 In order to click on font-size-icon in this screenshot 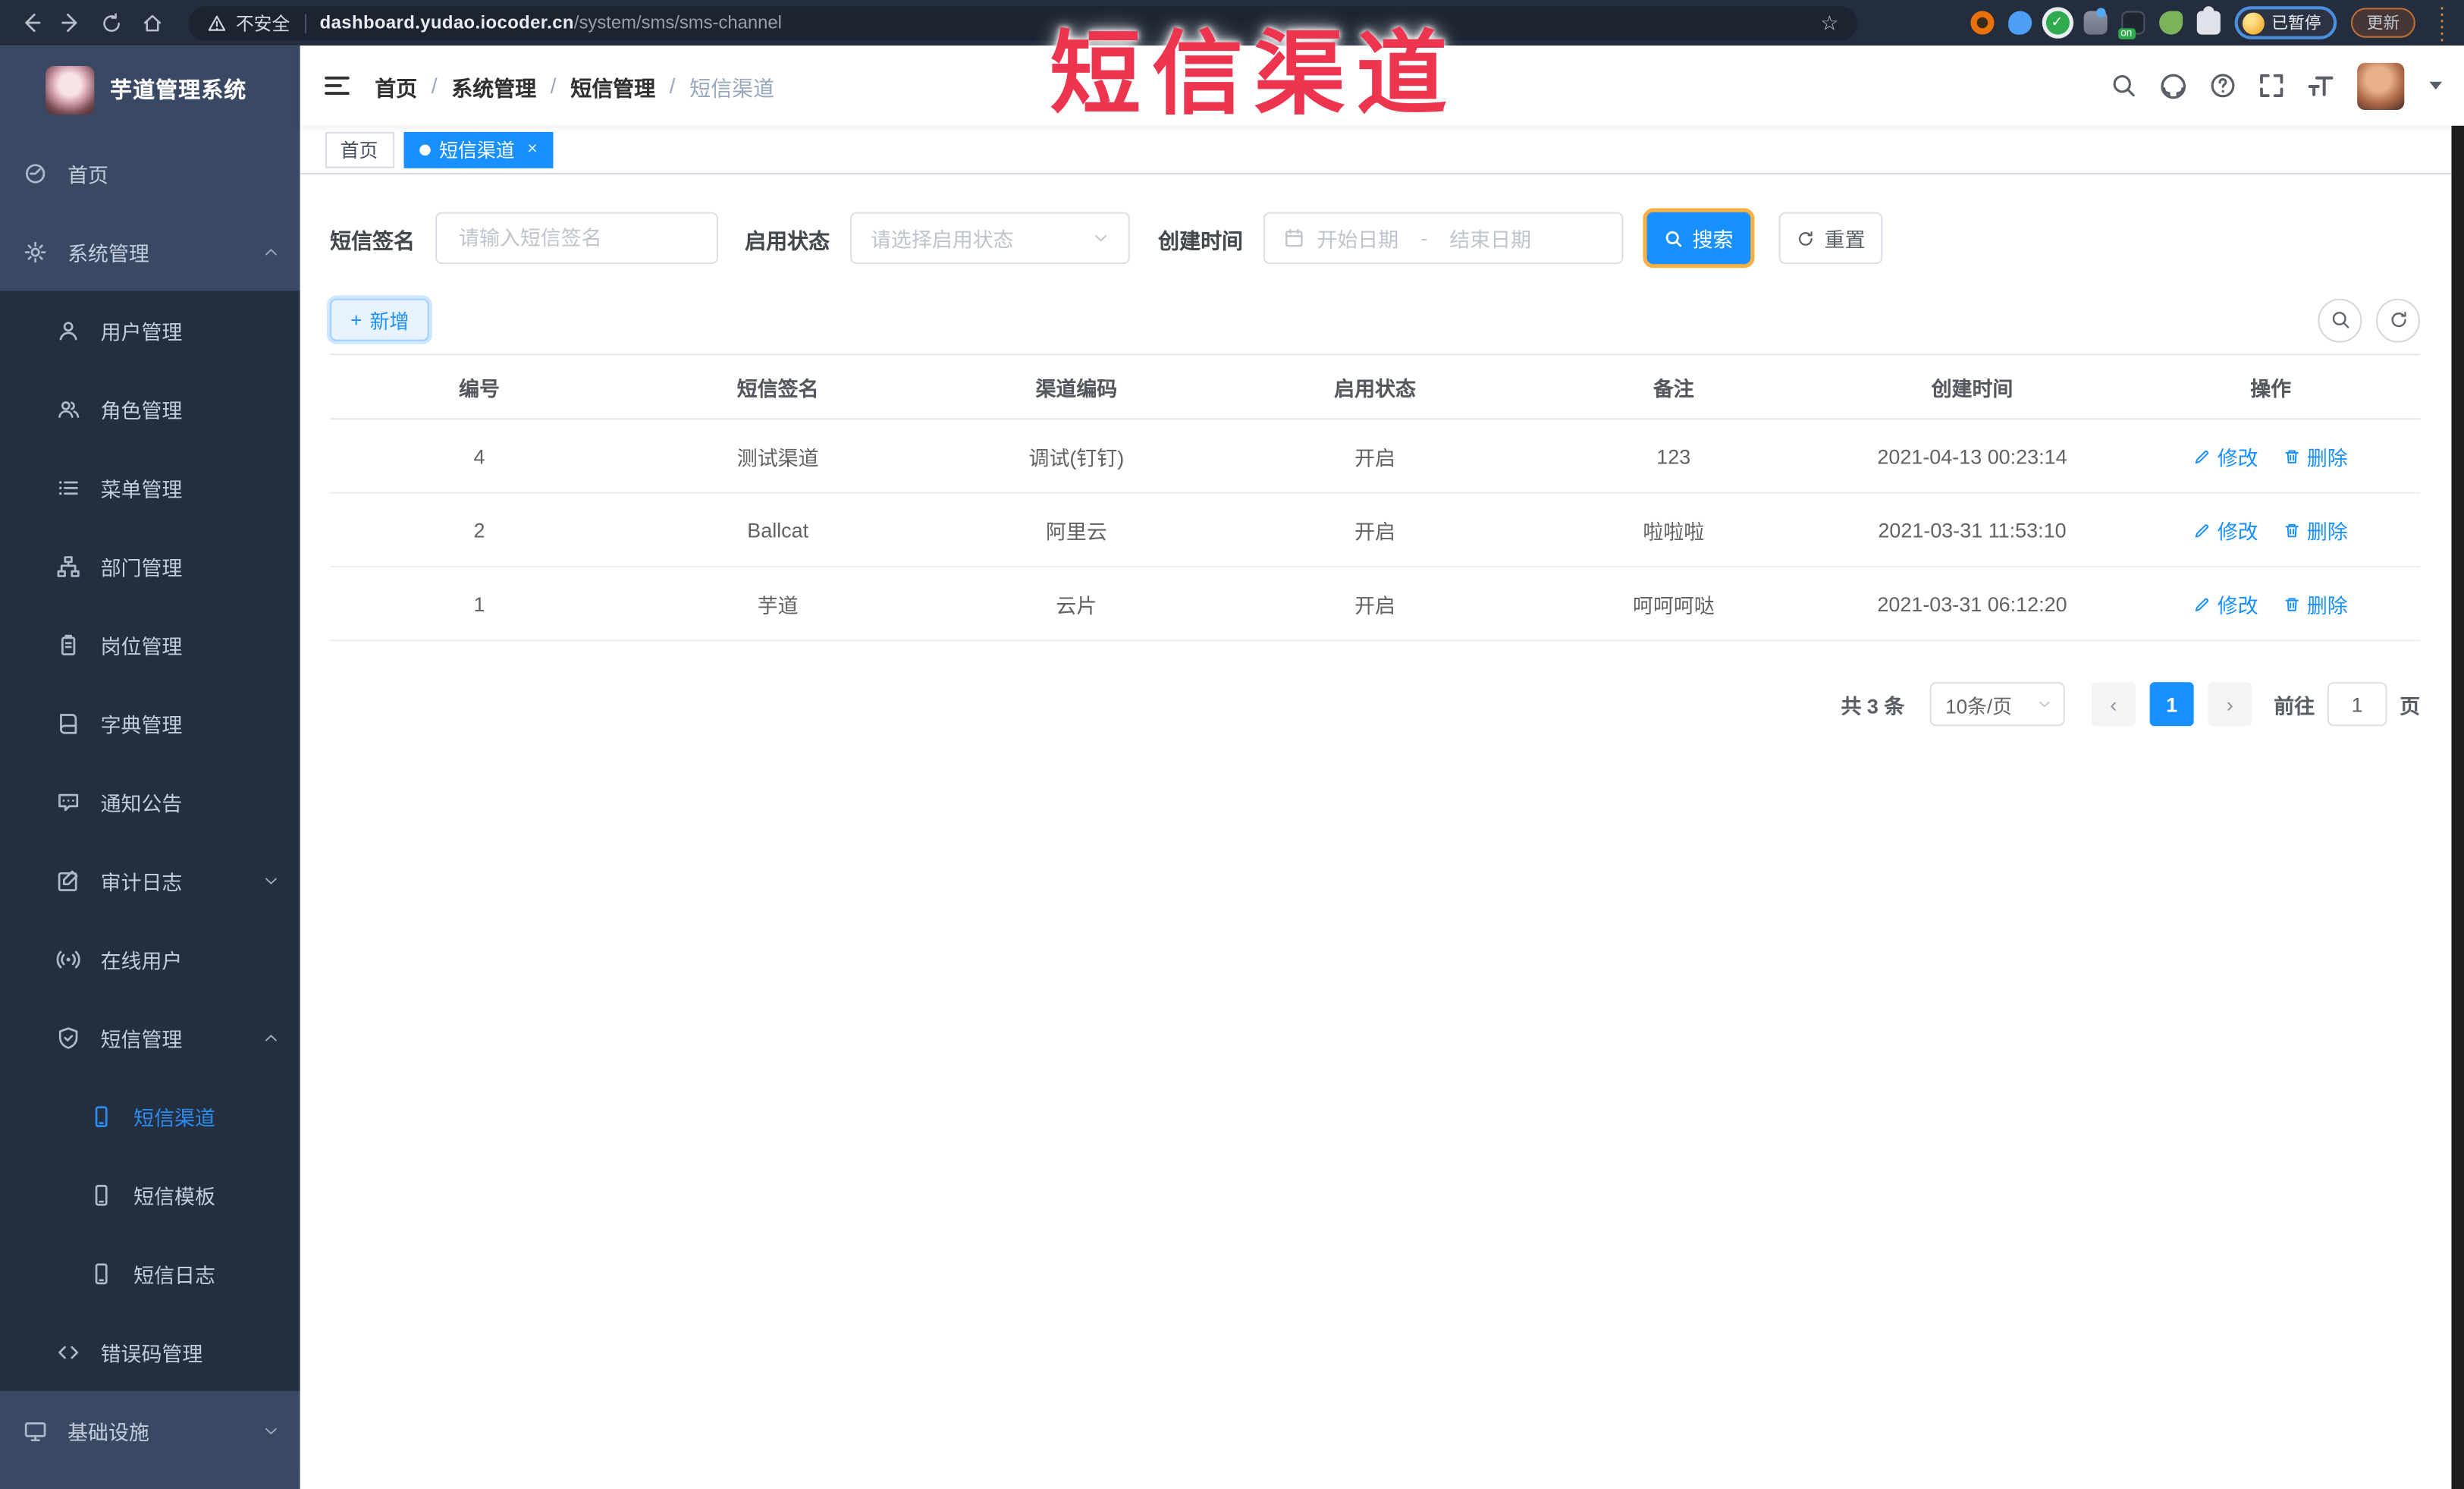, I will do `click(2321, 85)`.